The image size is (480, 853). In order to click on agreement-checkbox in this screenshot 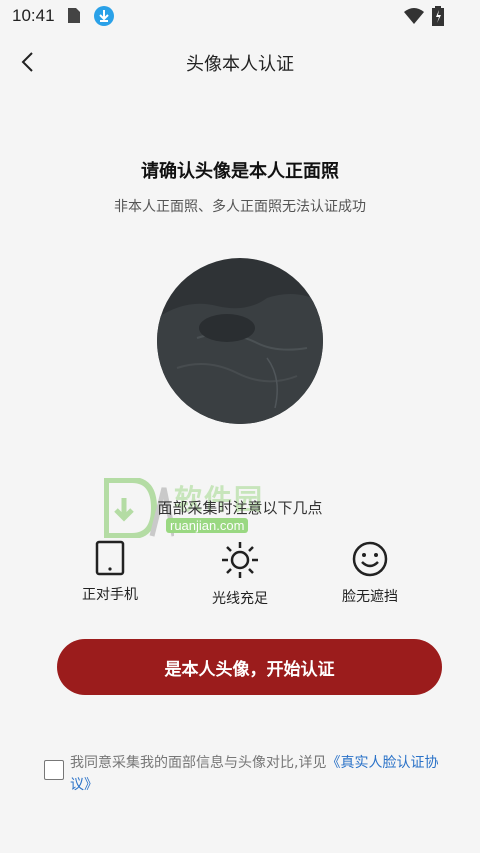, I will do `click(54, 770)`.